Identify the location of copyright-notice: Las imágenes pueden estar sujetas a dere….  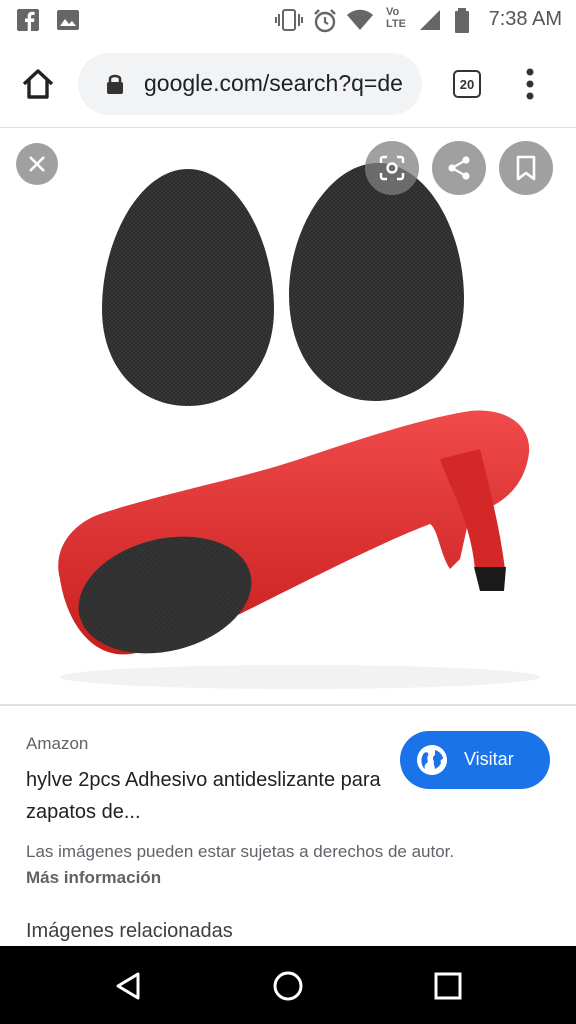
(240, 851).